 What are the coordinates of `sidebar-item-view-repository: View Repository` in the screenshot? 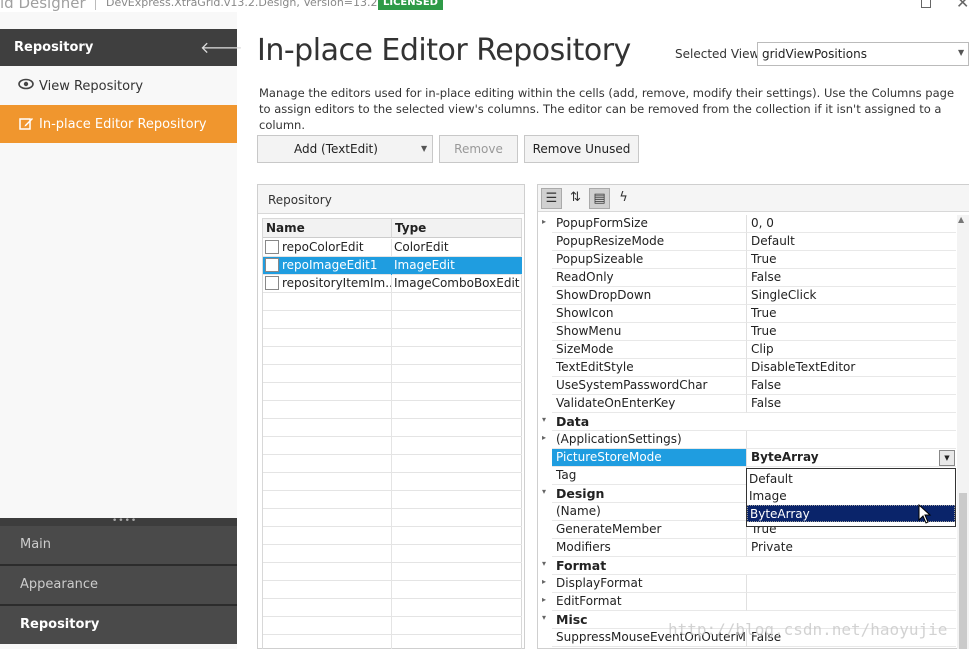 It's located at (118, 86).